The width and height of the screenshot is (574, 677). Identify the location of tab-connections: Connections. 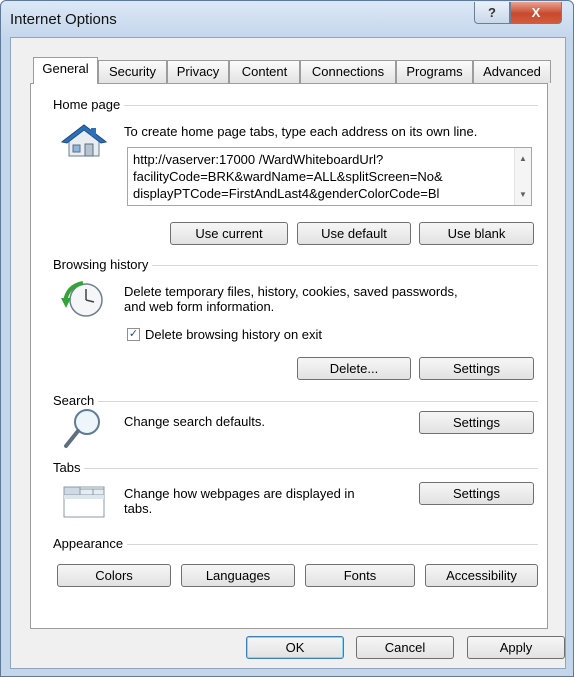
(348, 71).